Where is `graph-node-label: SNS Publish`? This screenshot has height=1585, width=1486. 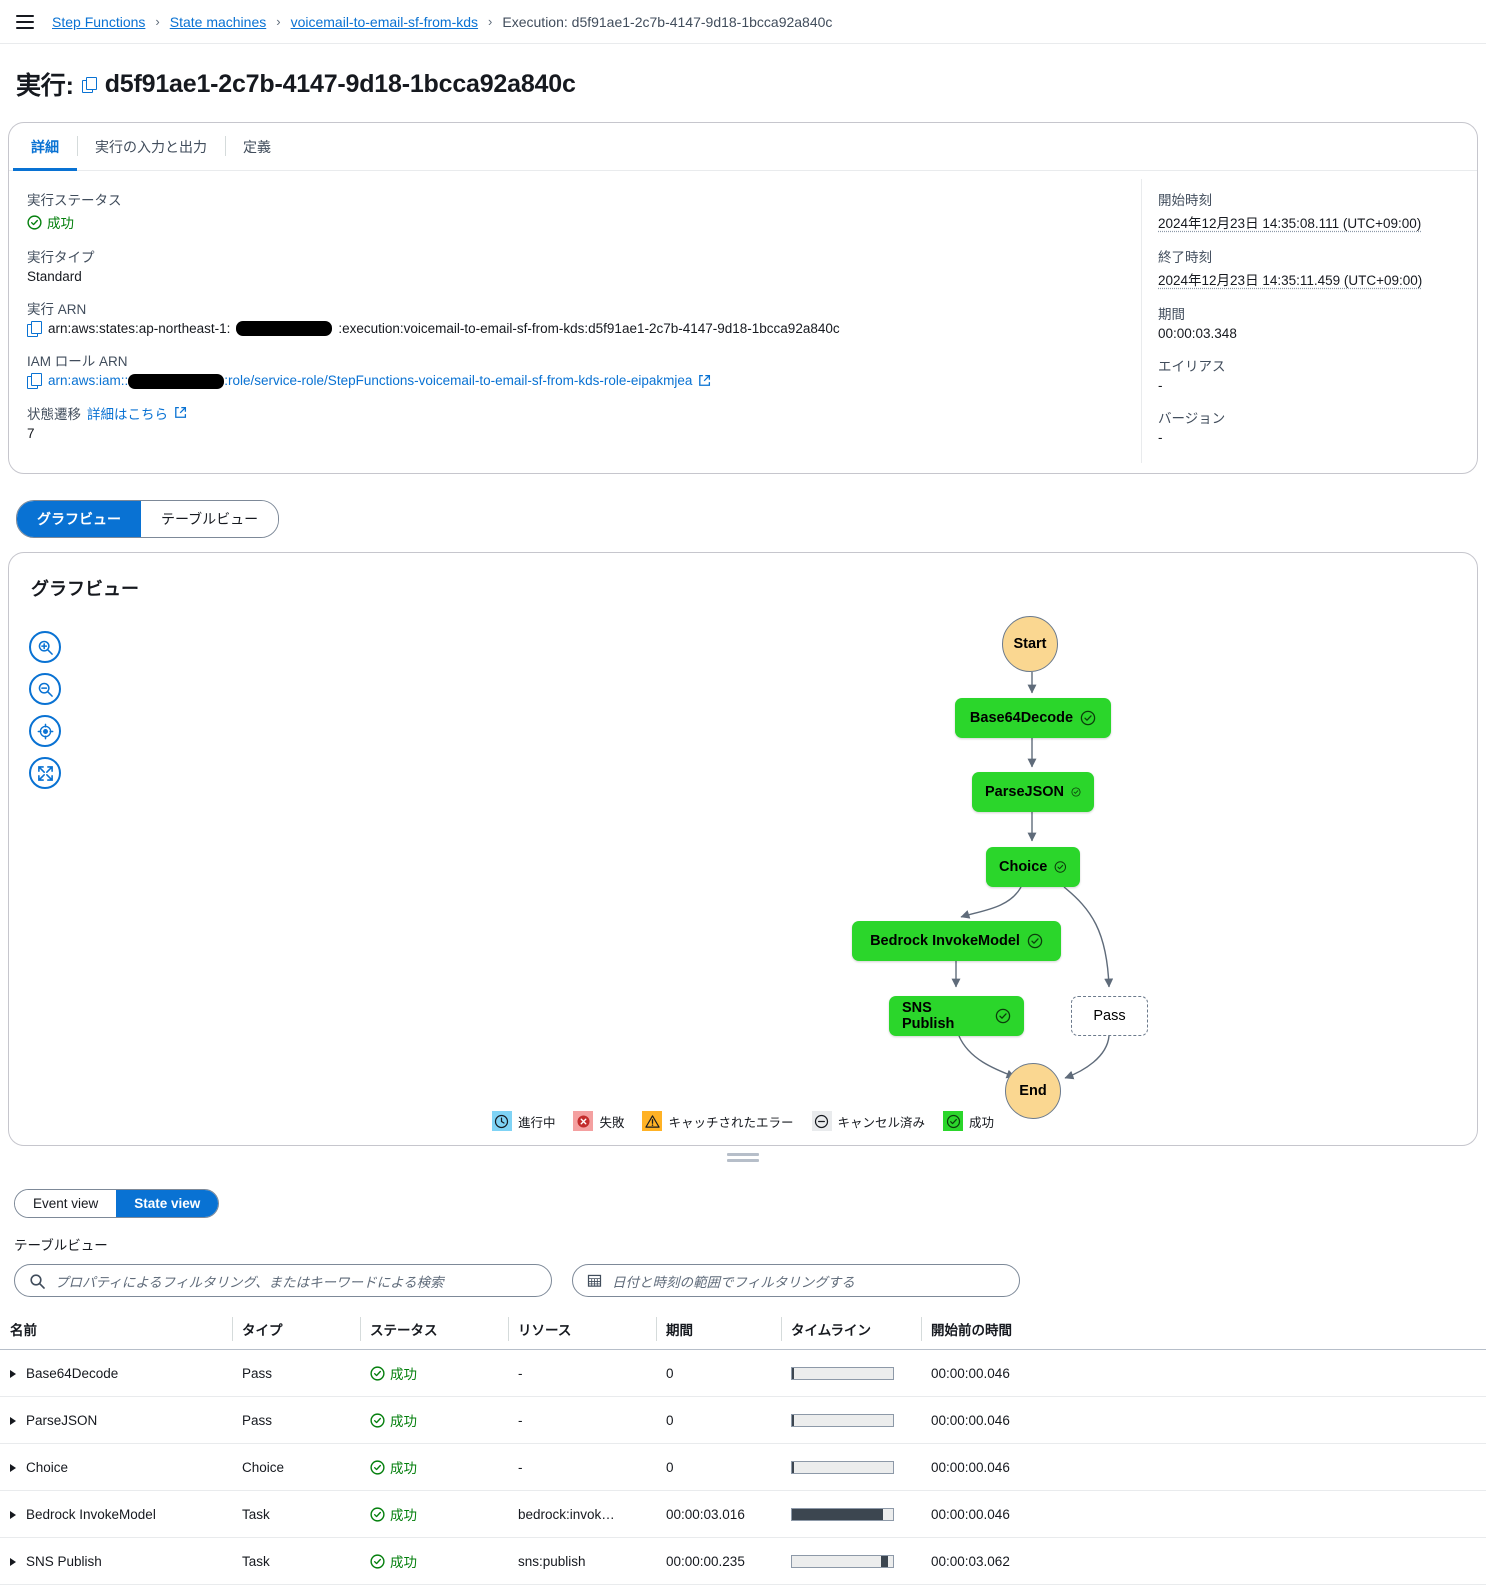
graph-node-label: SNS Publish is located at coordinates (928, 1016).